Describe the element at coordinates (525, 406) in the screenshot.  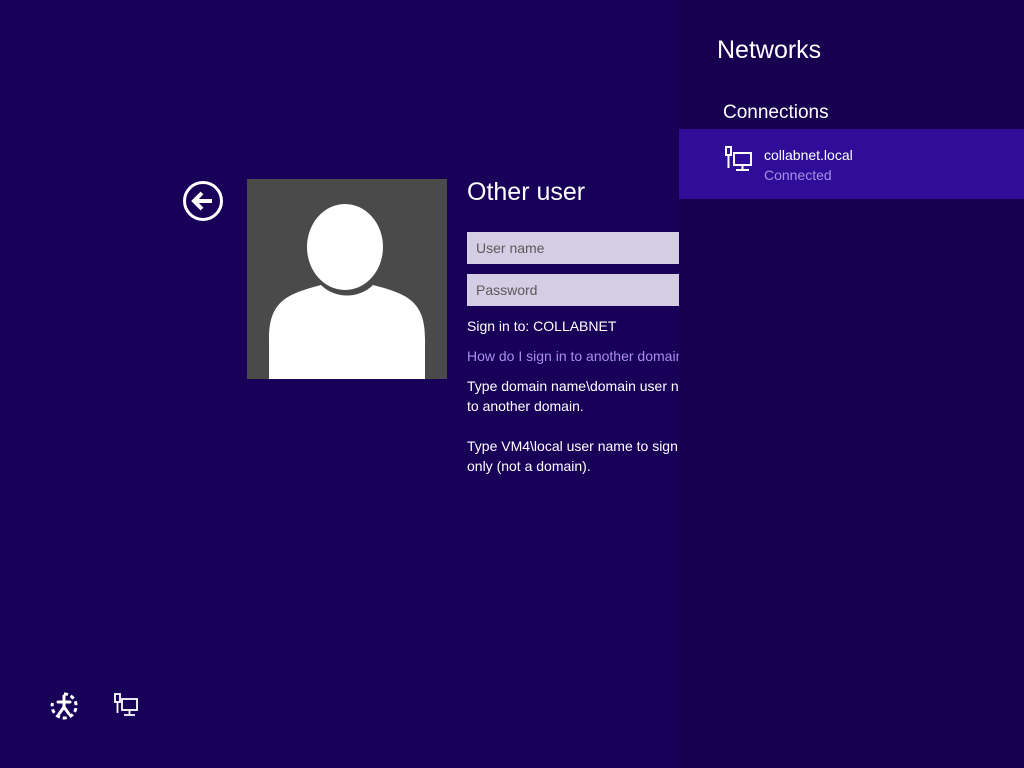
I see `help-text-line: to another domain.` at that location.